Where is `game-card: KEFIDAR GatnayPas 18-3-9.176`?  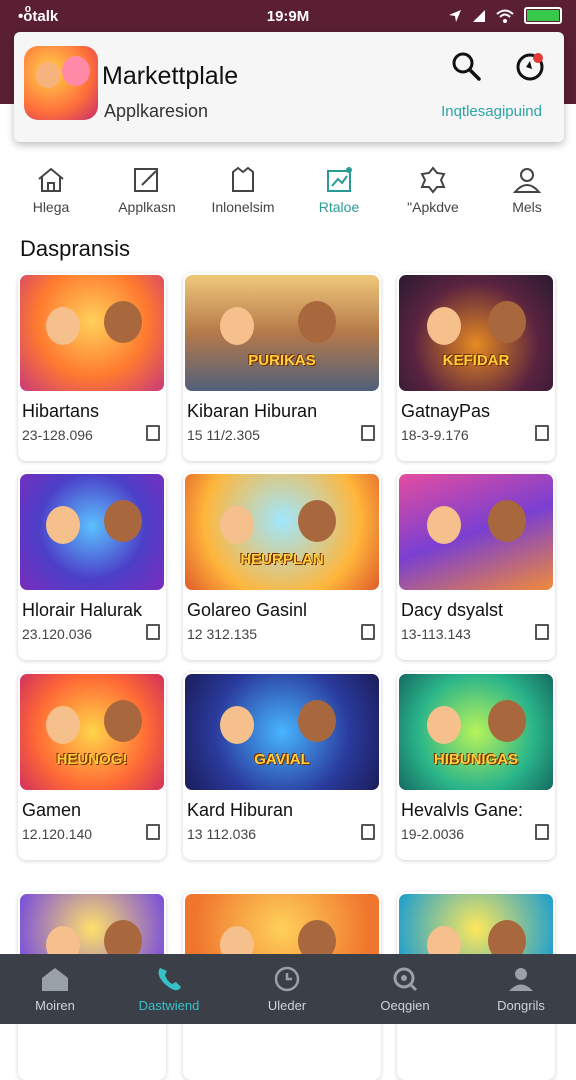
game-card: KEFIDAR GatnayPas 18-3-9.176 is located at coordinates (476, 367).